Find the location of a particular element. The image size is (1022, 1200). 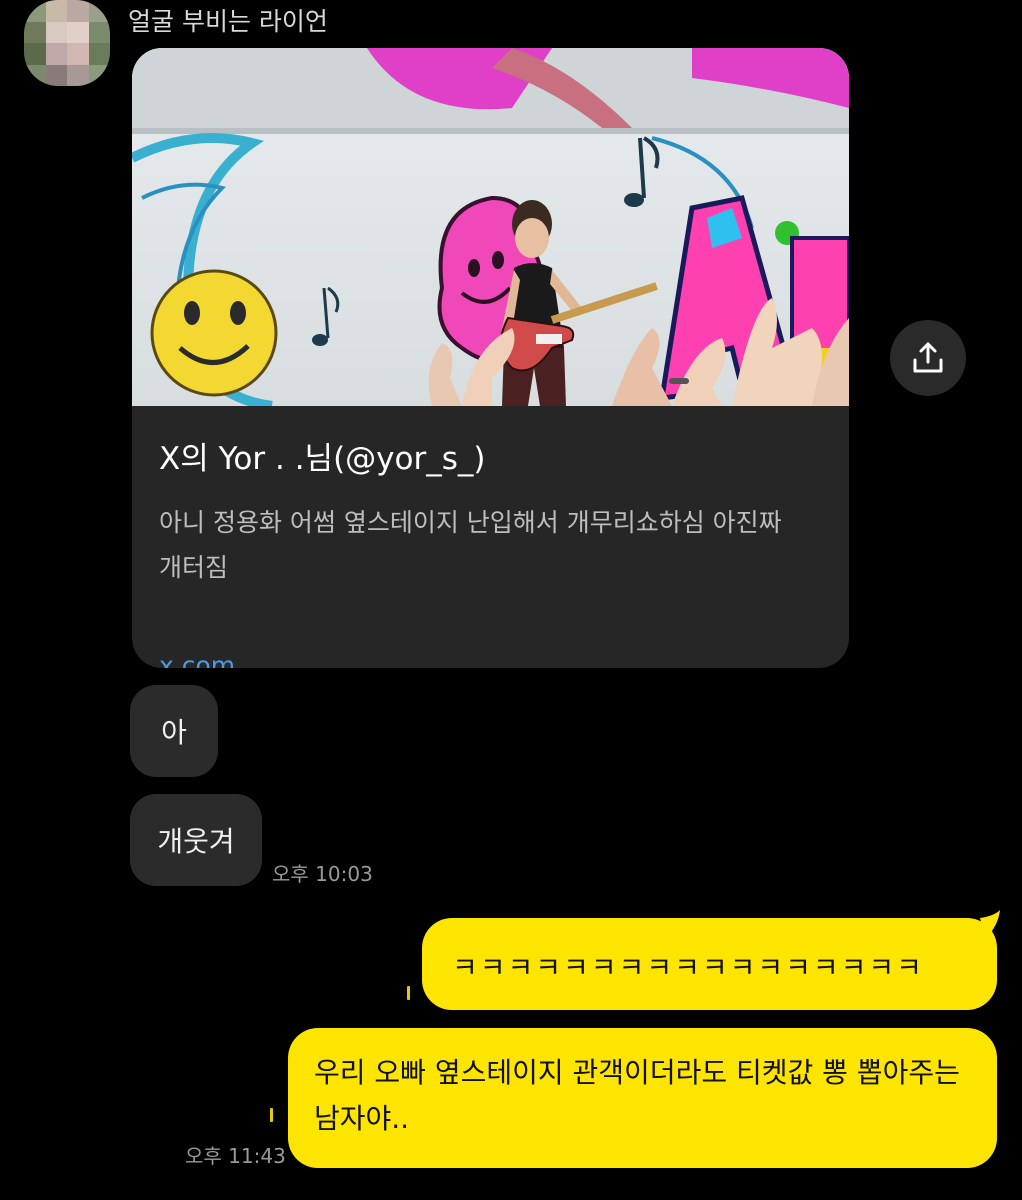

incoming-message: 개웃겨 is located at coordinates (196, 840).